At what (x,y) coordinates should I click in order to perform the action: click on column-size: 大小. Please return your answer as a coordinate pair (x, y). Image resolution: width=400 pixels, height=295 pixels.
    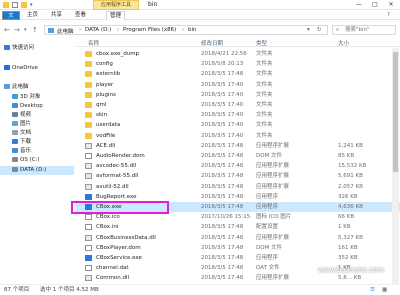
    Looking at the image, I should click on (343, 43).